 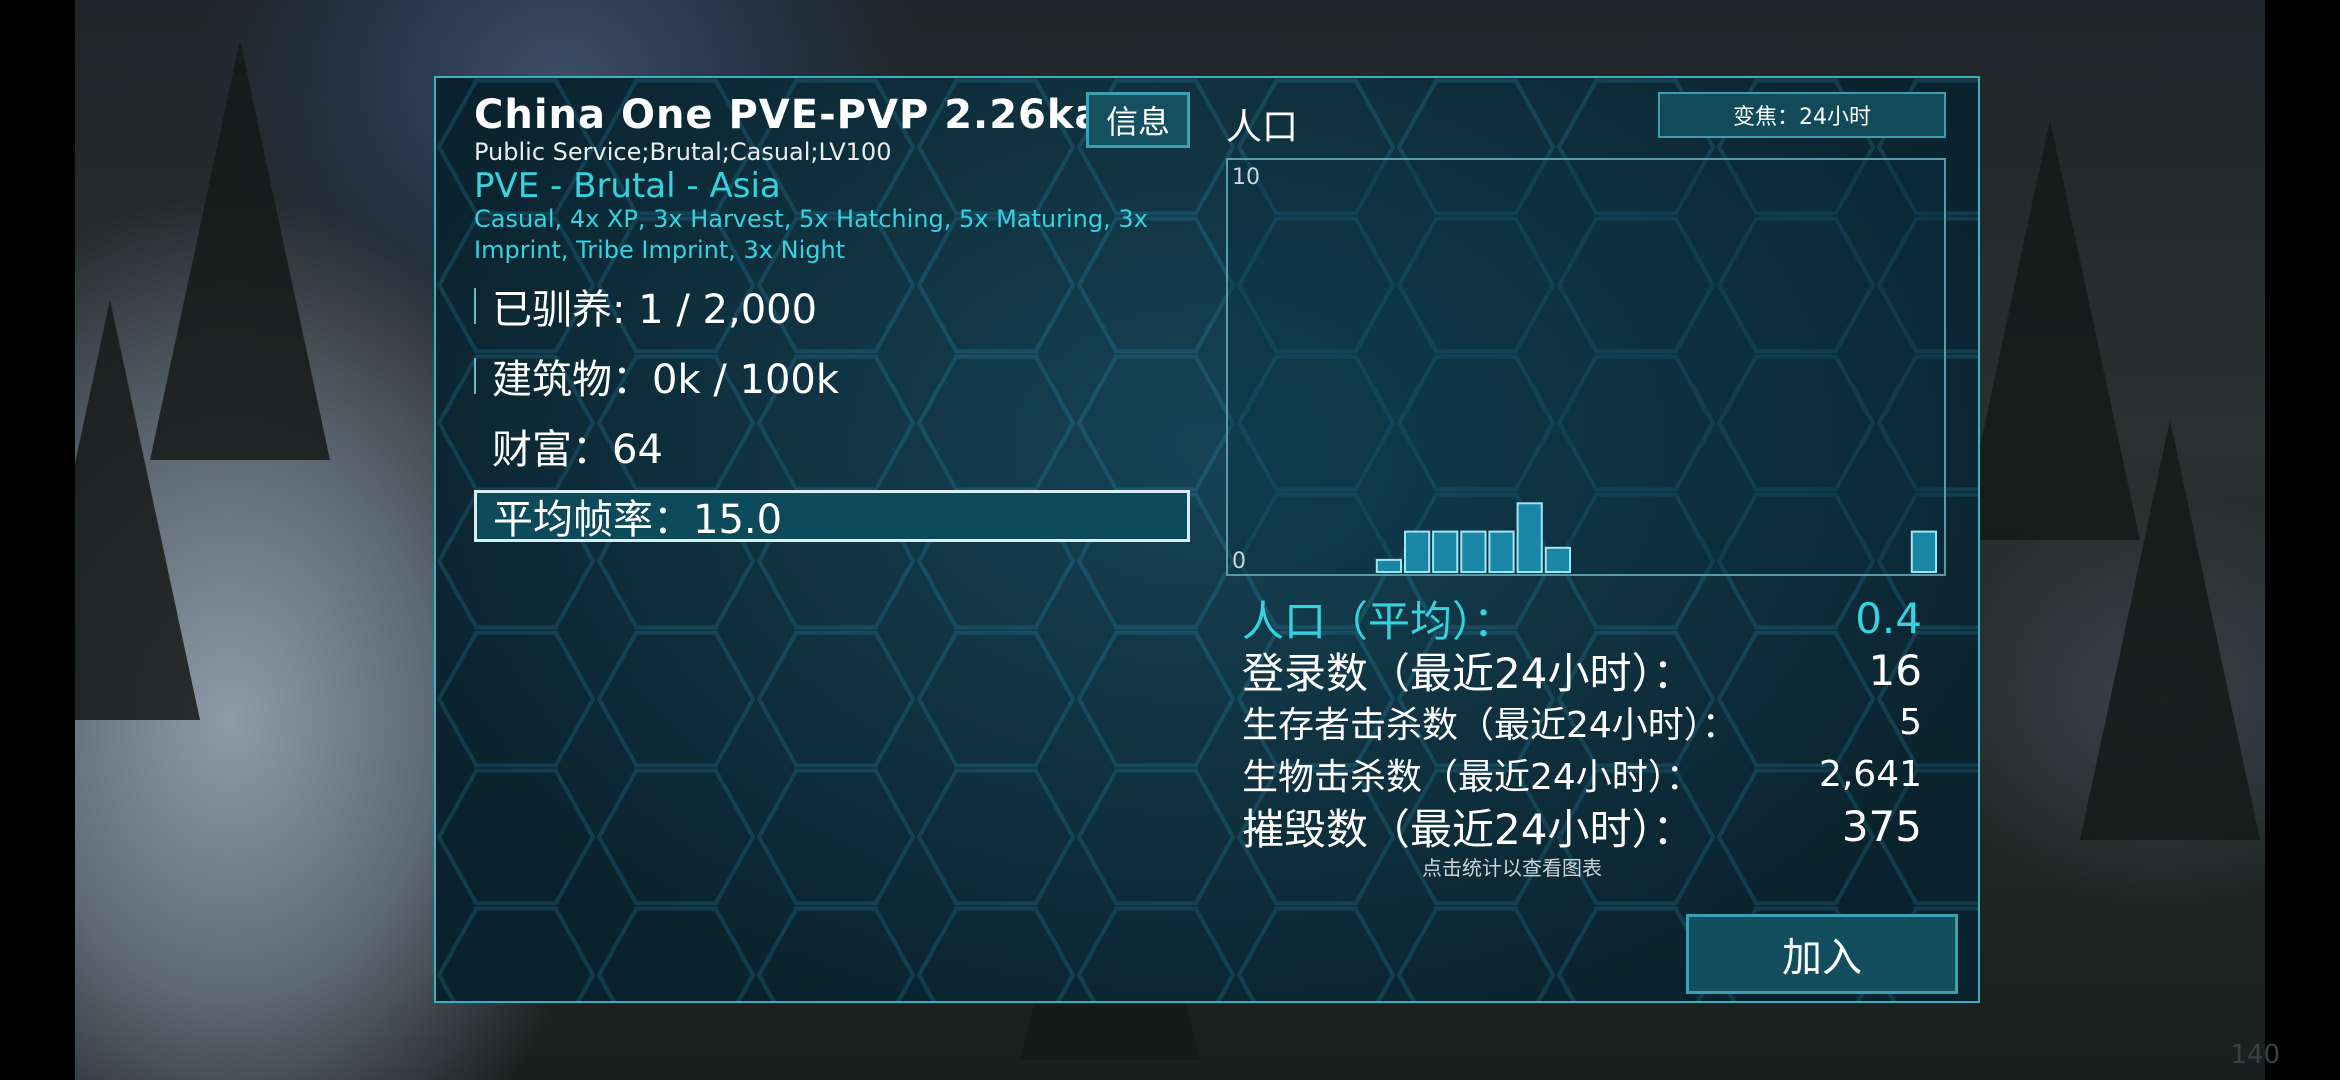 I want to click on fps-stat-label: 平均帧率：15.0, so click(x=638, y=520).